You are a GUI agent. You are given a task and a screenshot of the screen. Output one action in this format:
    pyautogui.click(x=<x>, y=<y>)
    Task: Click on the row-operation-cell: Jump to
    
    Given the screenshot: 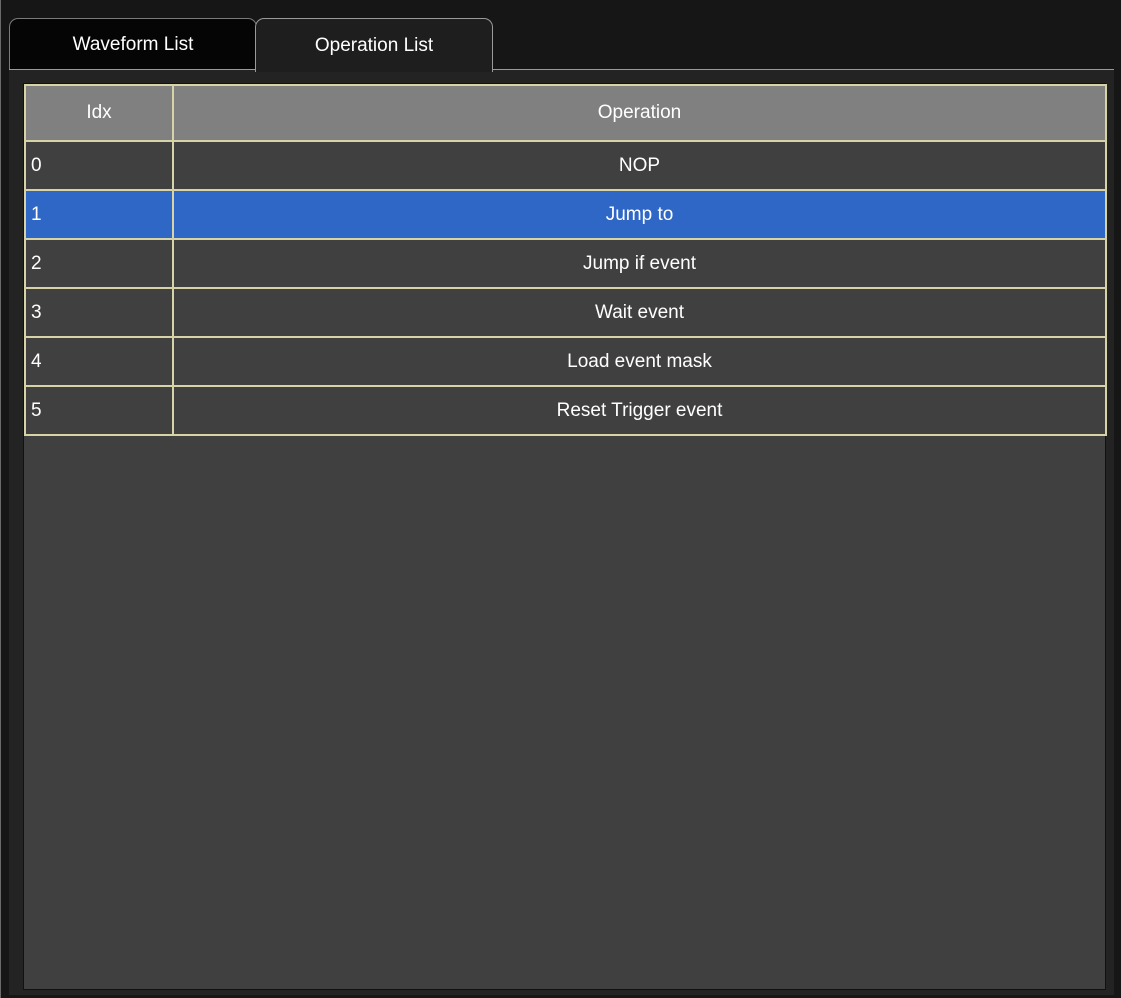 What is the action you would take?
    pyautogui.click(x=639, y=214)
    